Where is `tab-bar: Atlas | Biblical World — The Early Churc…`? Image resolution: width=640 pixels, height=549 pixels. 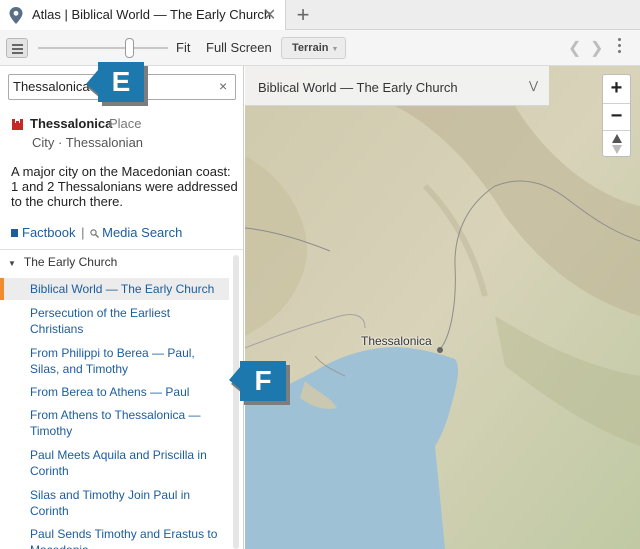
tab-bar: Atlas | Biblical World — The Early Churc… is located at coordinates (320, 15).